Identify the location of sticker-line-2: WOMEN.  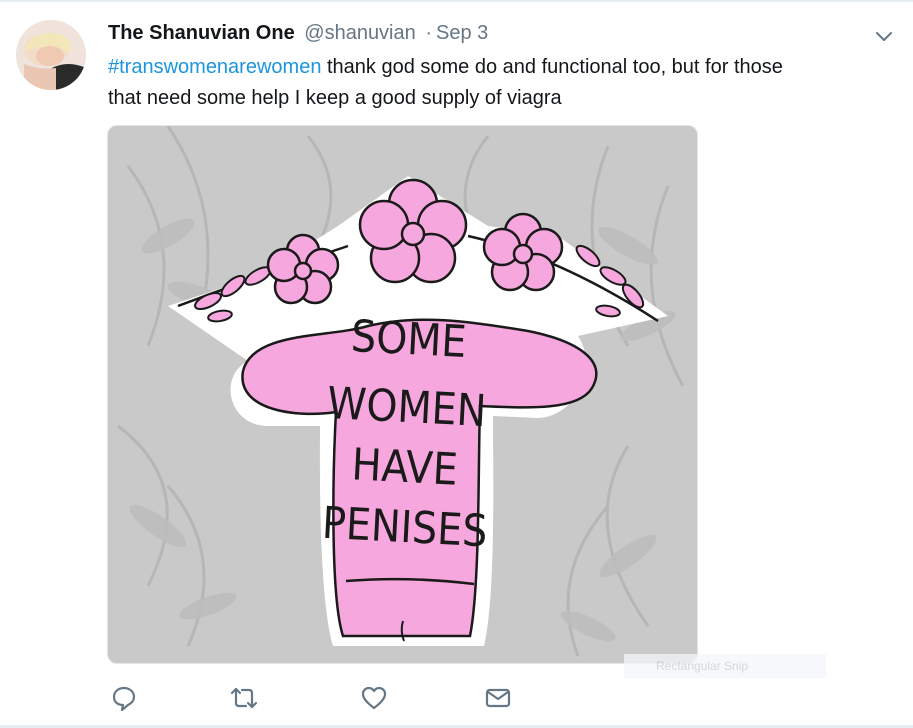
(407, 407).